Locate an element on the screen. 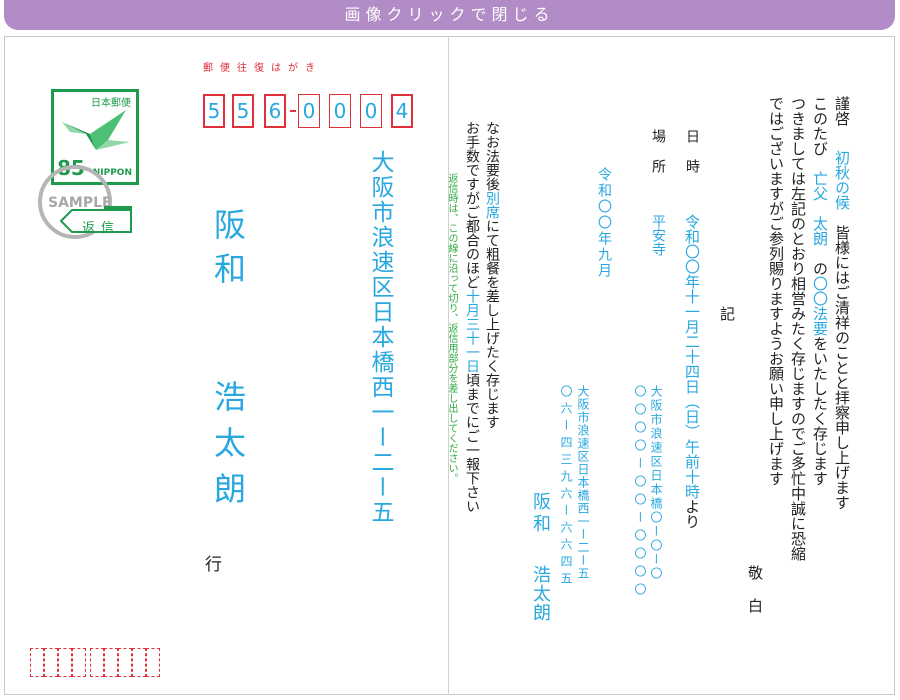  place-label: 場 所 is located at coordinates (658, 151).